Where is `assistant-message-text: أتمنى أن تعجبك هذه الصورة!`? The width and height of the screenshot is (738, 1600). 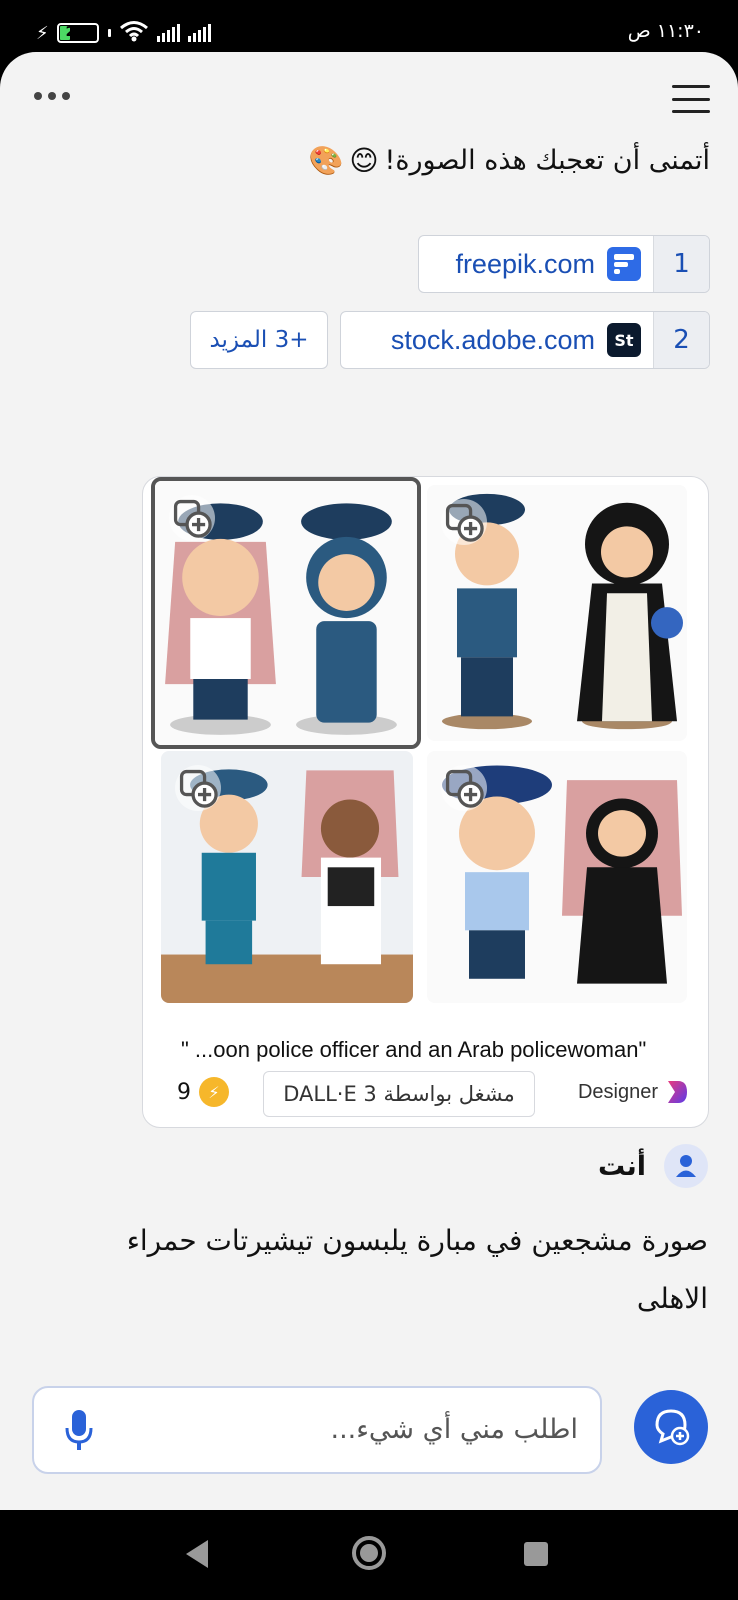
assistant-message-text: أتمنى أن تعجبك هذه الصورة! is located at coordinates (547, 160).